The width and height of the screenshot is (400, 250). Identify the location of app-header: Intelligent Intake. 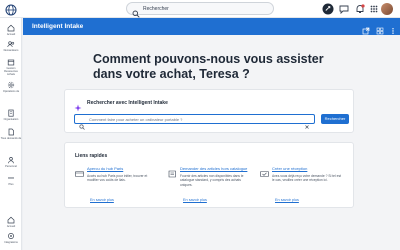
(211, 26).